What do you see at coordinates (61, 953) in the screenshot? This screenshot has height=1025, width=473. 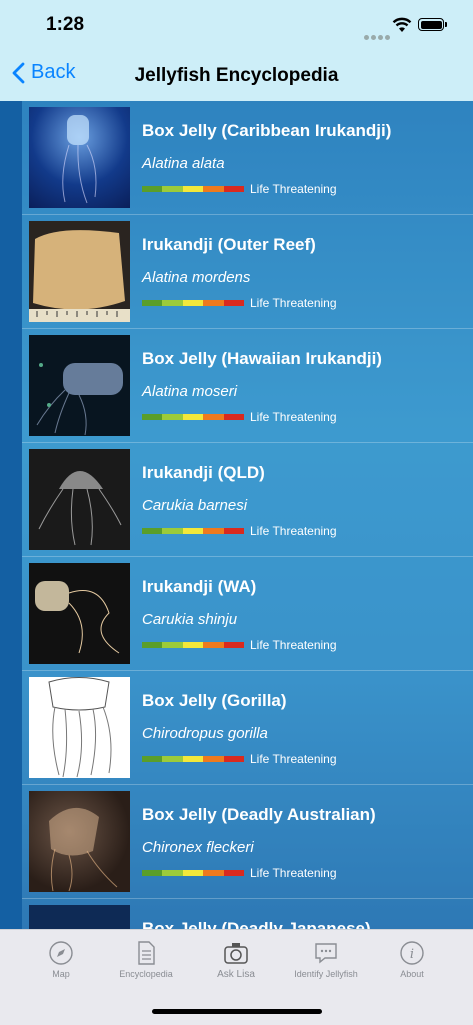 I see `compass-icon` at bounding box center [61, 953].